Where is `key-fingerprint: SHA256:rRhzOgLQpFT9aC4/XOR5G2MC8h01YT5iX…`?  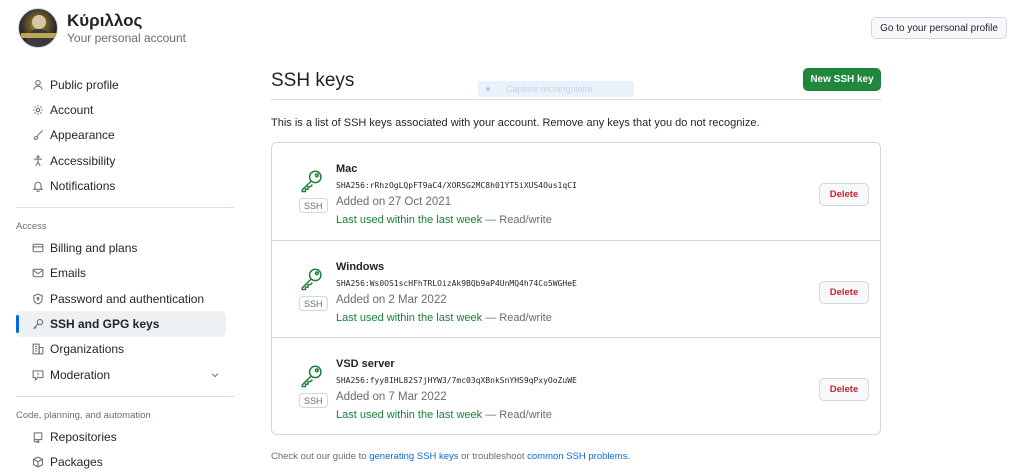
key-fingerprint: SHA256:rRhzOgLQpFT9aC4/XOR5G2MC8h01YT5iX… is located at coordinates (456, 185).